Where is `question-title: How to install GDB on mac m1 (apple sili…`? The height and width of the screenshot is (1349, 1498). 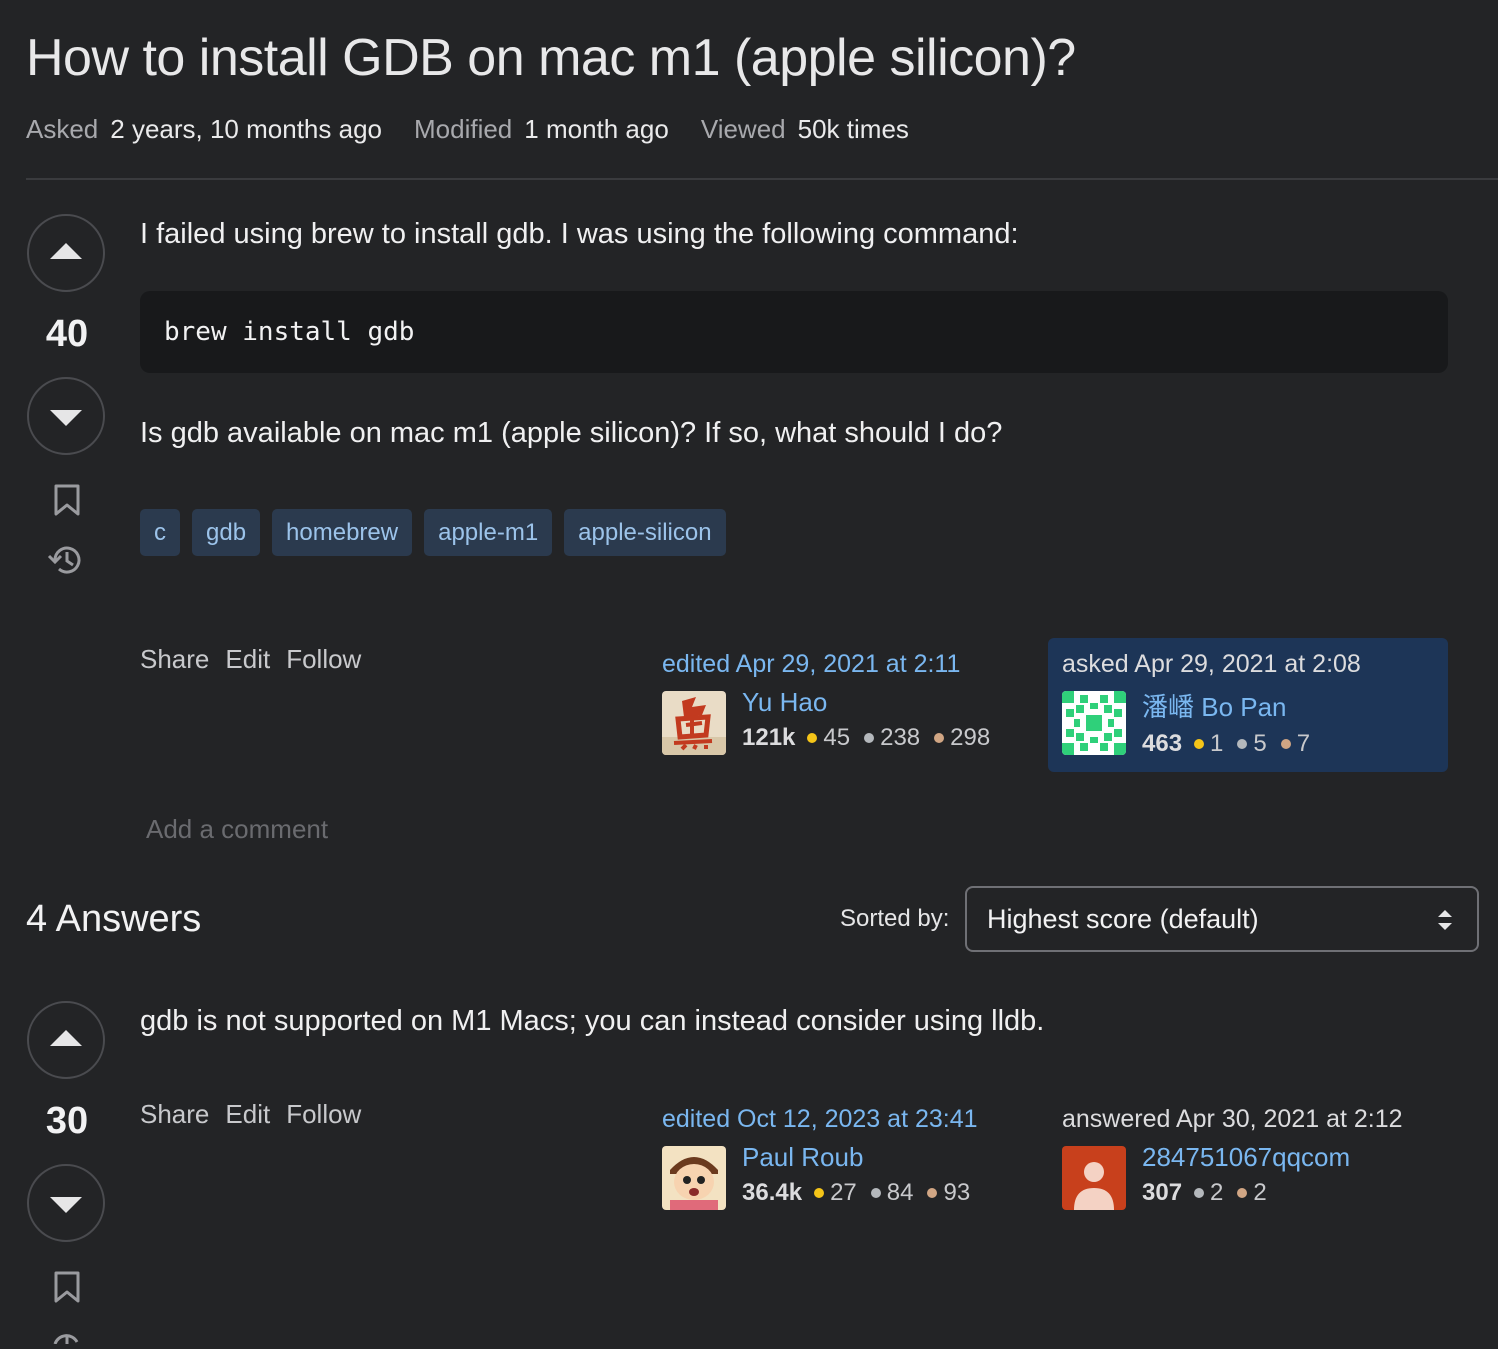 question-title: How to install GDB on mac m1 (apple sili… is located at coordinates (551, 58).